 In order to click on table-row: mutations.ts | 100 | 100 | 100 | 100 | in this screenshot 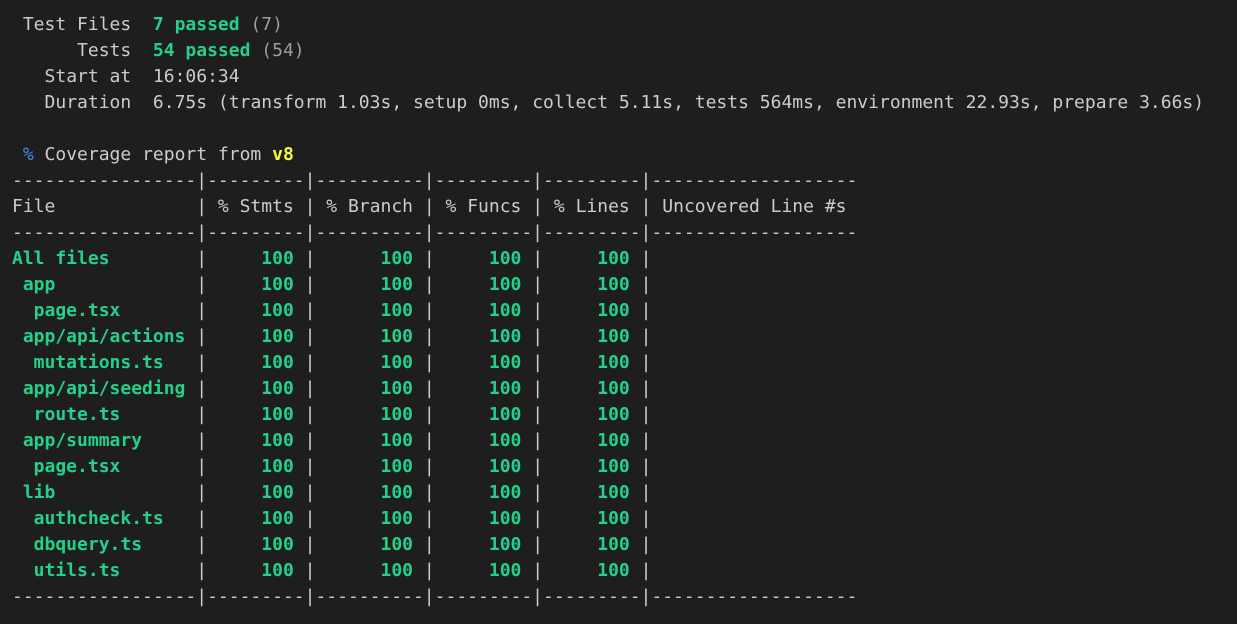, I will do `click(337, 363)`.